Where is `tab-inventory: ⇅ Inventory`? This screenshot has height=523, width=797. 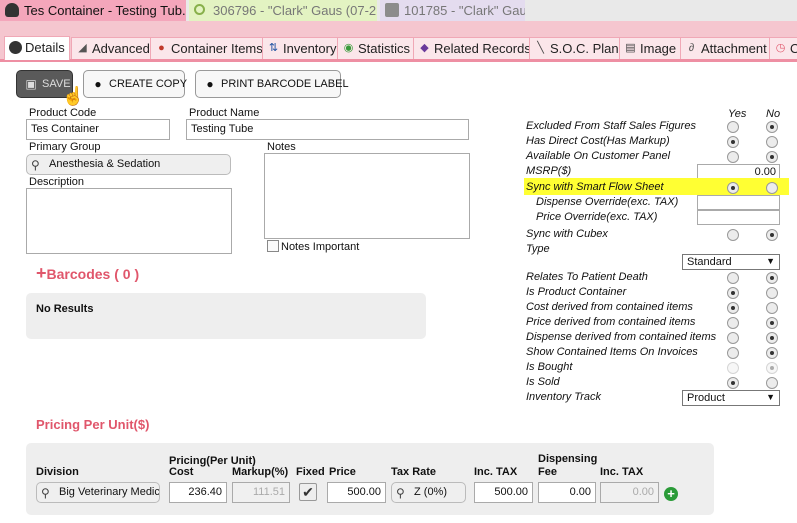 tab-inventory: ⇅ Inventory is located at coordinates (302, 48).